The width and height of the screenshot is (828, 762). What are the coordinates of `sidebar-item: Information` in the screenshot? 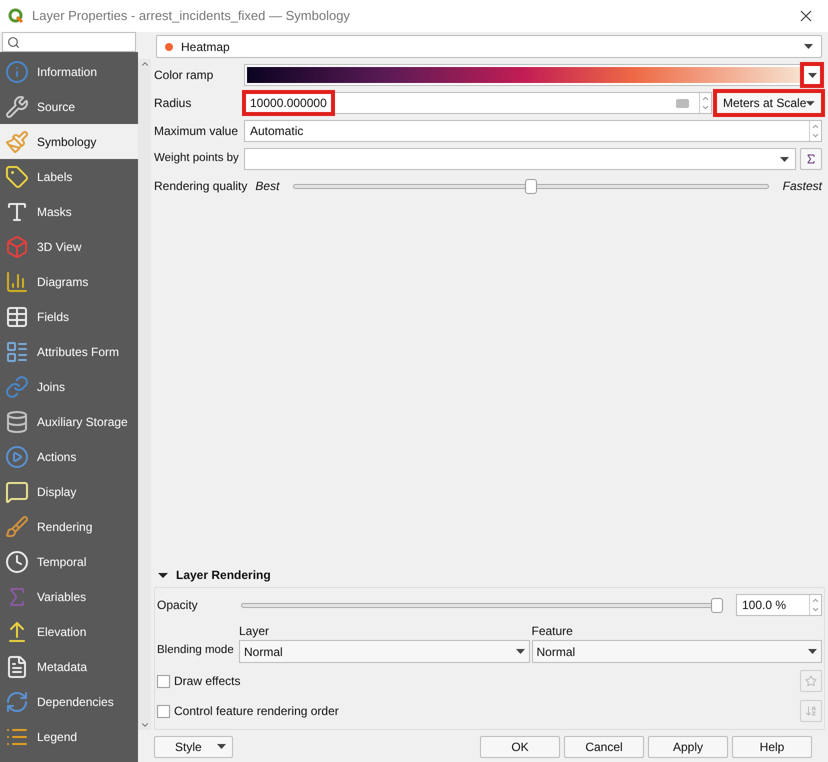 It's located at (69, 71).